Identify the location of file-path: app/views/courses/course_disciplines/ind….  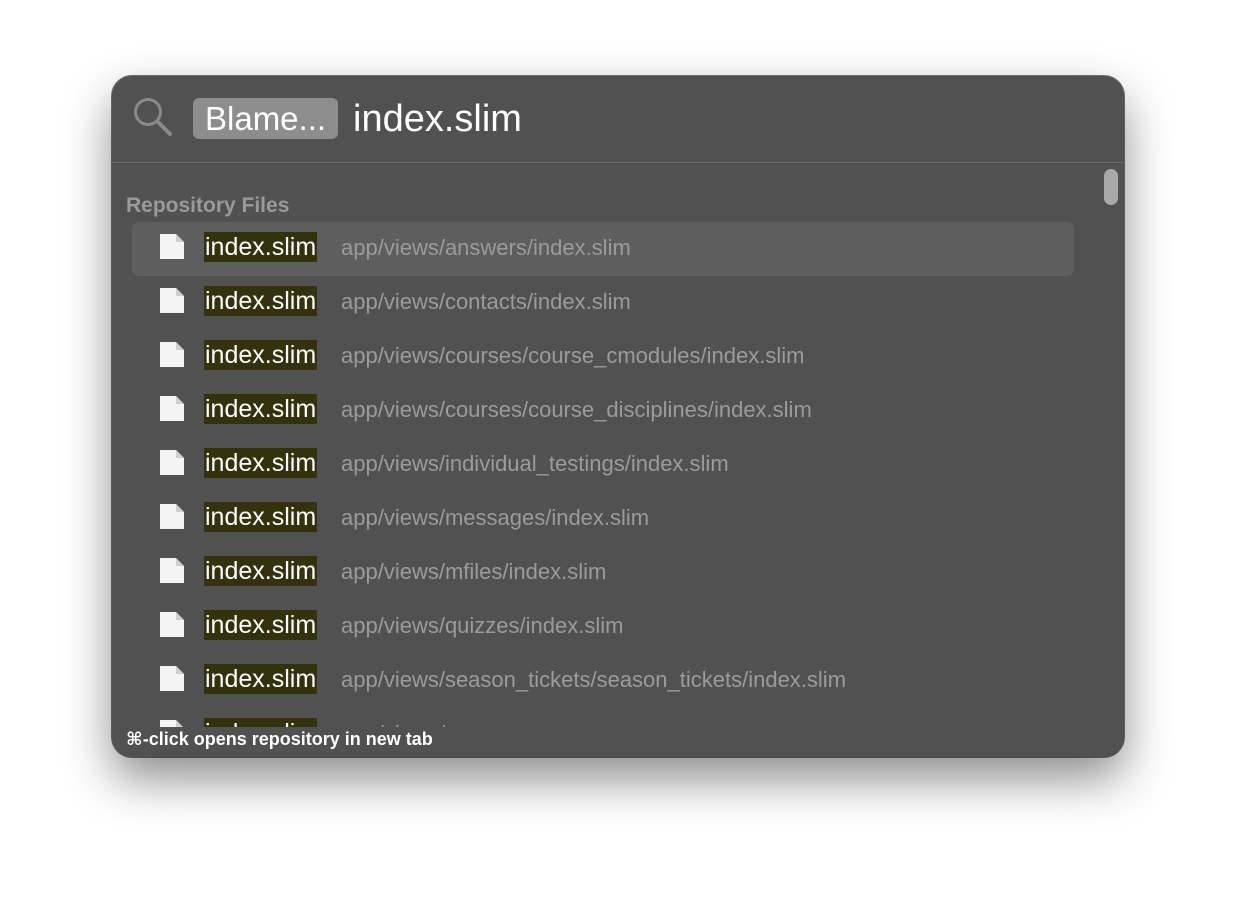
(576, 409).